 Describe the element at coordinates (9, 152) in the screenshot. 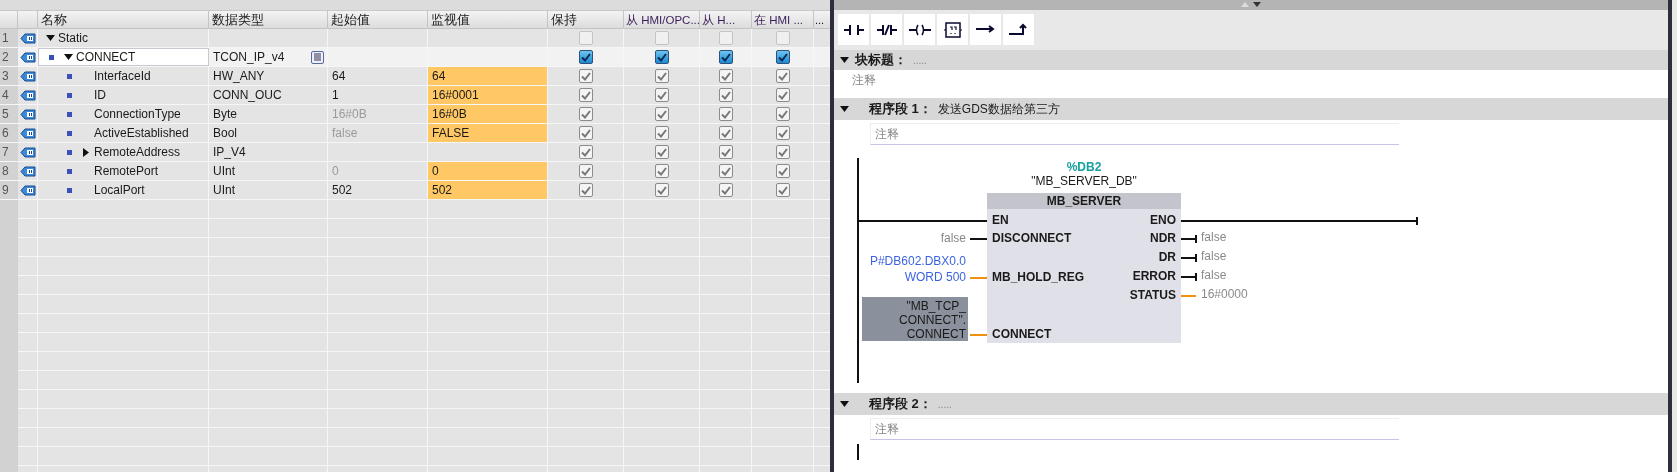

I see `row-number: 7` at that location.